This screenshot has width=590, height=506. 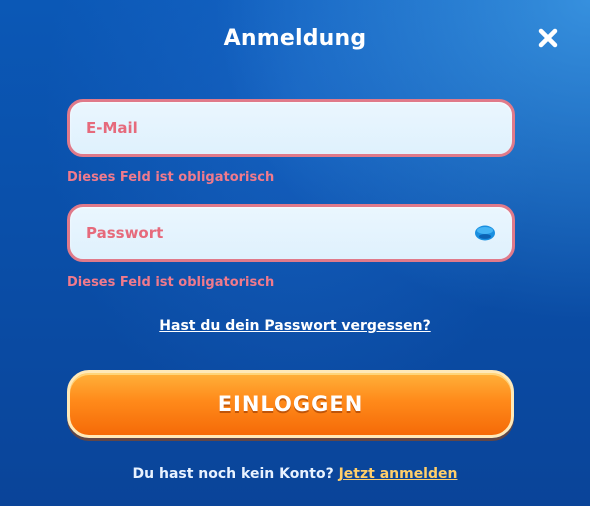 What do you see at coordinates (235, 474) in the screenshot?
I see `signup-prompt: Du hast noch kein Konto?` at bounding box center [235, 474].